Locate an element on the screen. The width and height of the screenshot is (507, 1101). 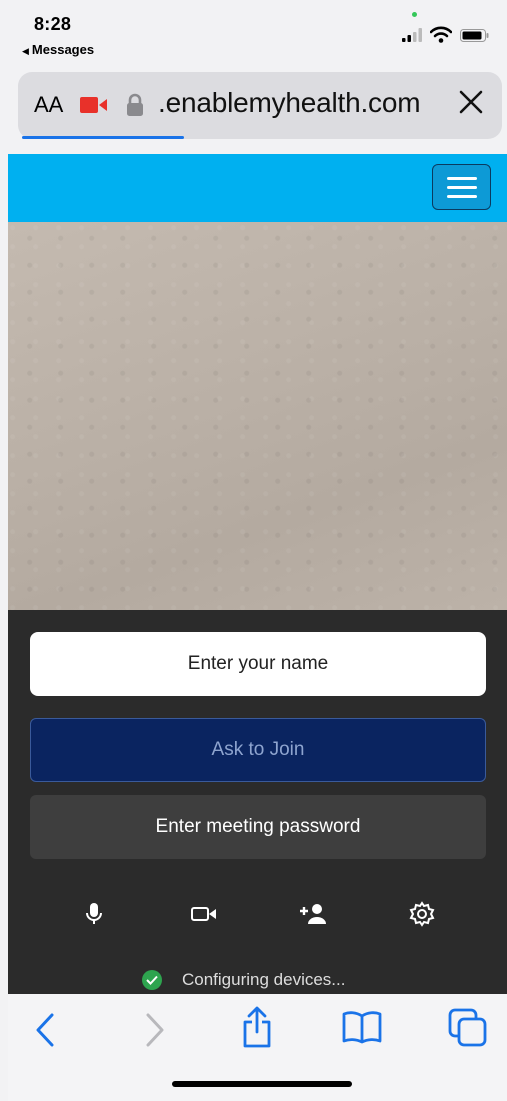
ask-to-join-button: Ask to Join is located at coordinates (258, 750).